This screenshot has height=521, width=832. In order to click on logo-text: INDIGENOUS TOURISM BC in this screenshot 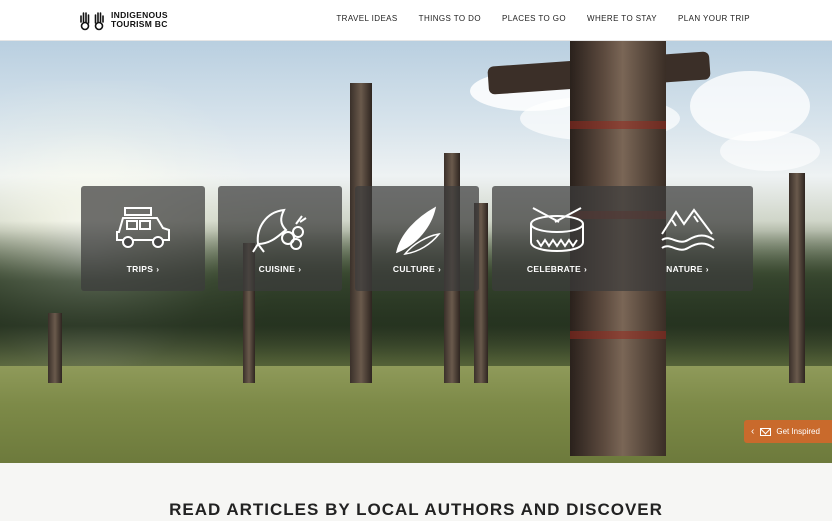, I will do `click(139, 20)`.